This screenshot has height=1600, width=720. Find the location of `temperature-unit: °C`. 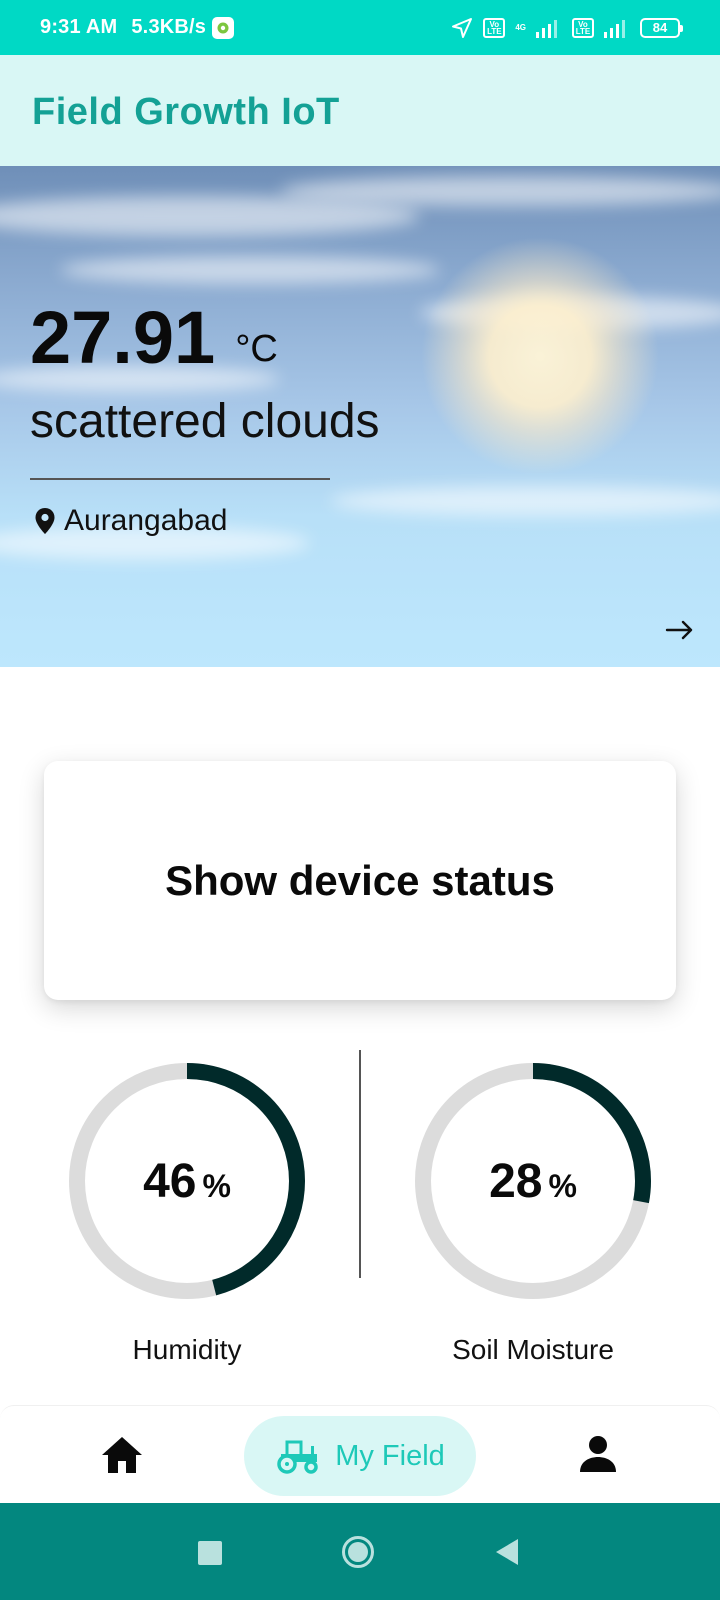

temperature-unit: °C is located at coordinates (256, 349).